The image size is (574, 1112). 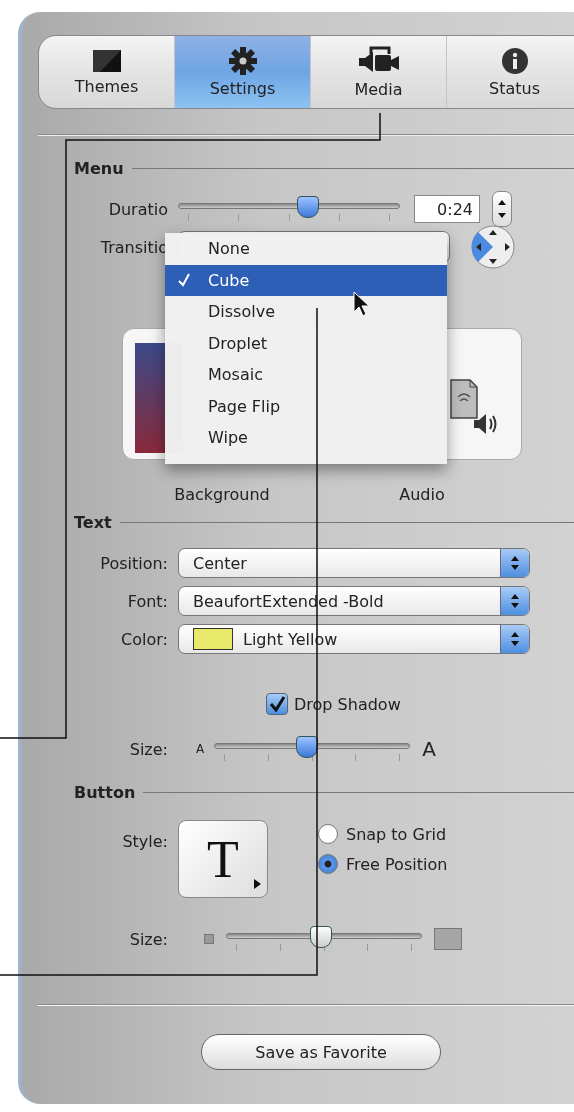 I want to click on speaker-icon, so click(x=486, y=424).